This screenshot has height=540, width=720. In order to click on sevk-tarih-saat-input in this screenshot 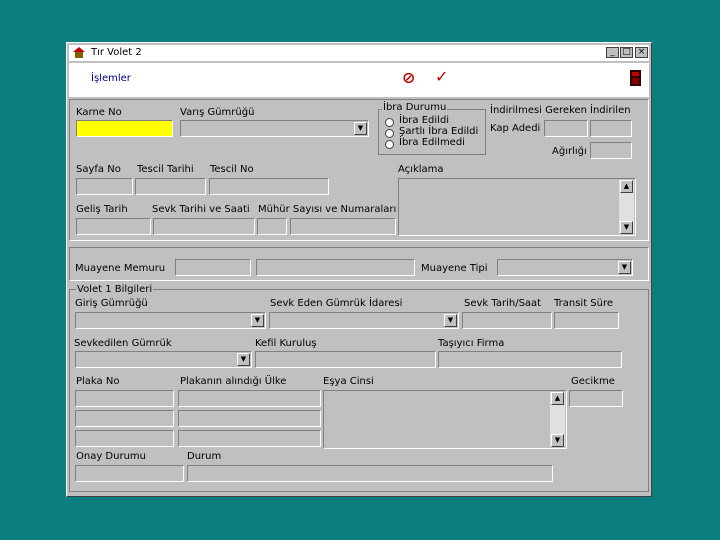, I will do `click(507, 320)`.